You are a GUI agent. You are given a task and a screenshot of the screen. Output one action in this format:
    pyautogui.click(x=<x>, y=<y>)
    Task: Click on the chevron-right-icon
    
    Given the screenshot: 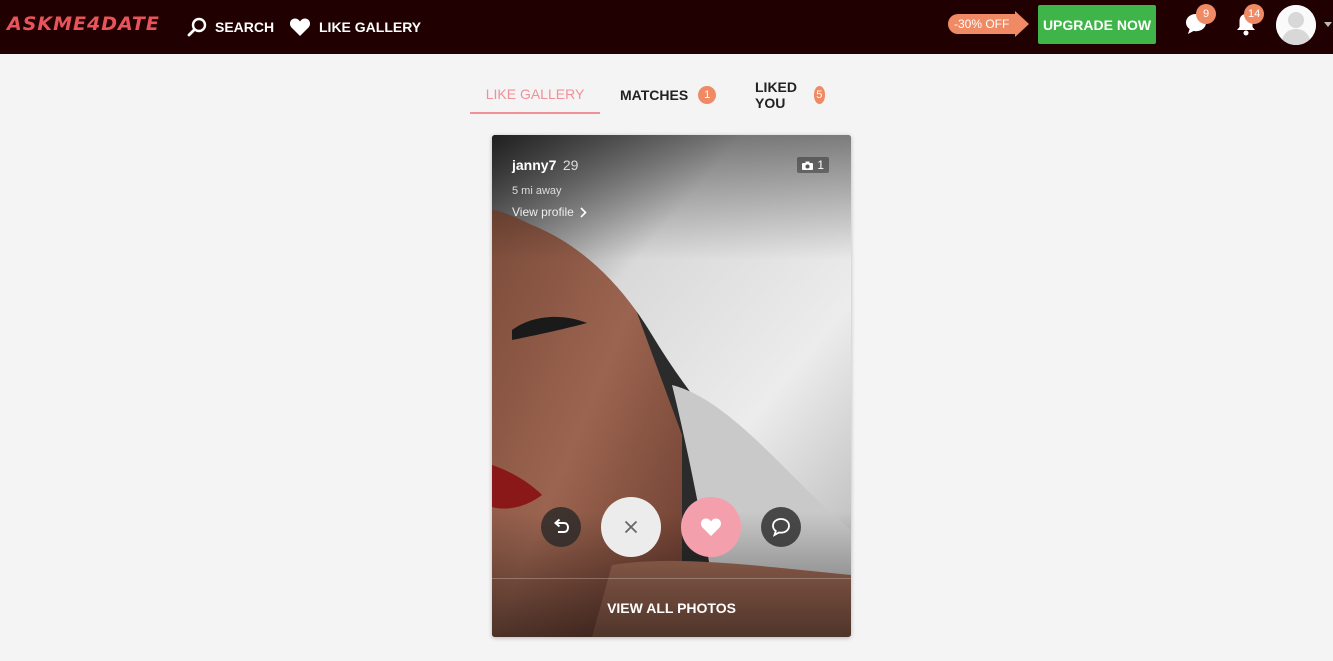 What is the action you would take?
    pyautogui.click(x=583, y=212)
    